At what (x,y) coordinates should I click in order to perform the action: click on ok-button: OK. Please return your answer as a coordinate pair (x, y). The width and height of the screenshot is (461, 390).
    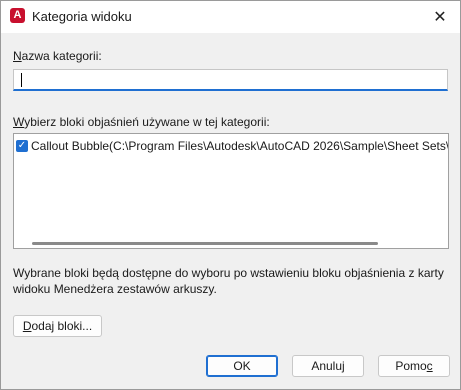
    Looking at the image, I should click on (242, 366).